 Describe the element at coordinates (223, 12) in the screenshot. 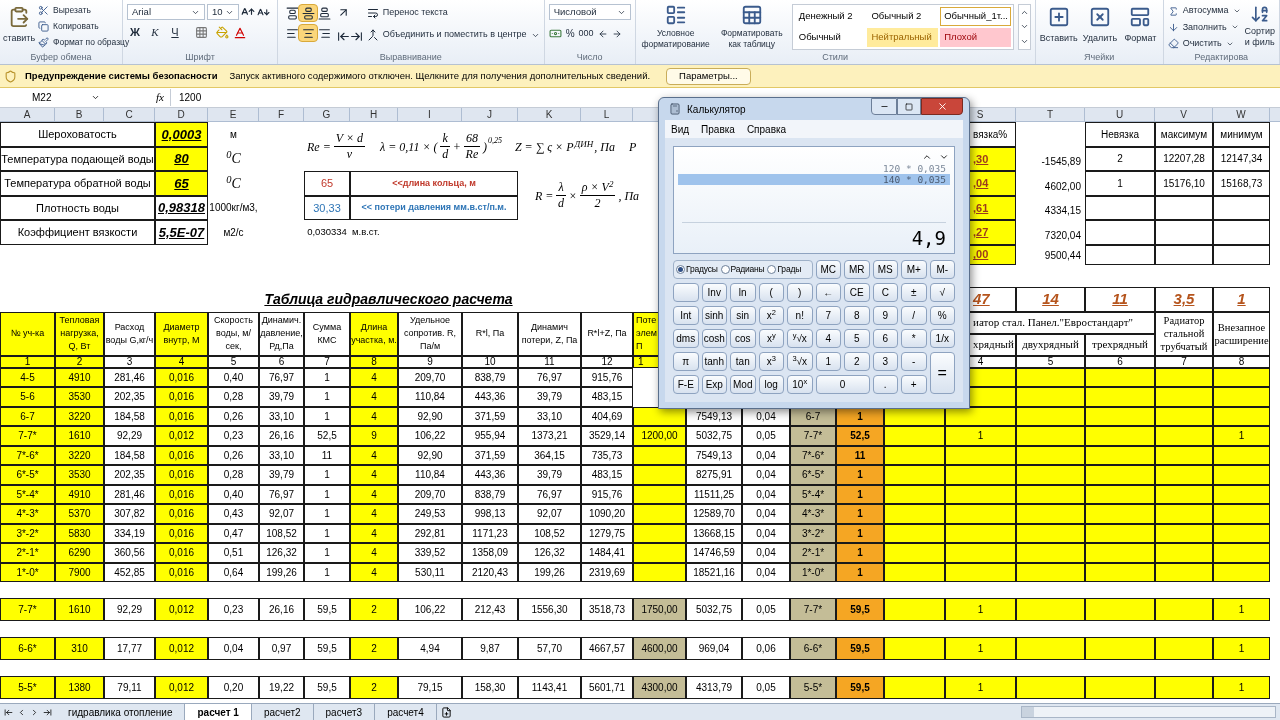

I see `font-size-field: 10` at that location.